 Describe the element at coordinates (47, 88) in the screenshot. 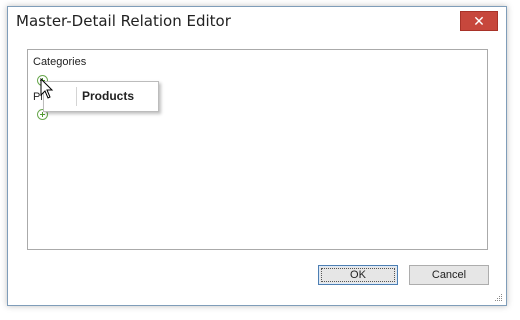

I see `mouse-cursor-icon` at that location.